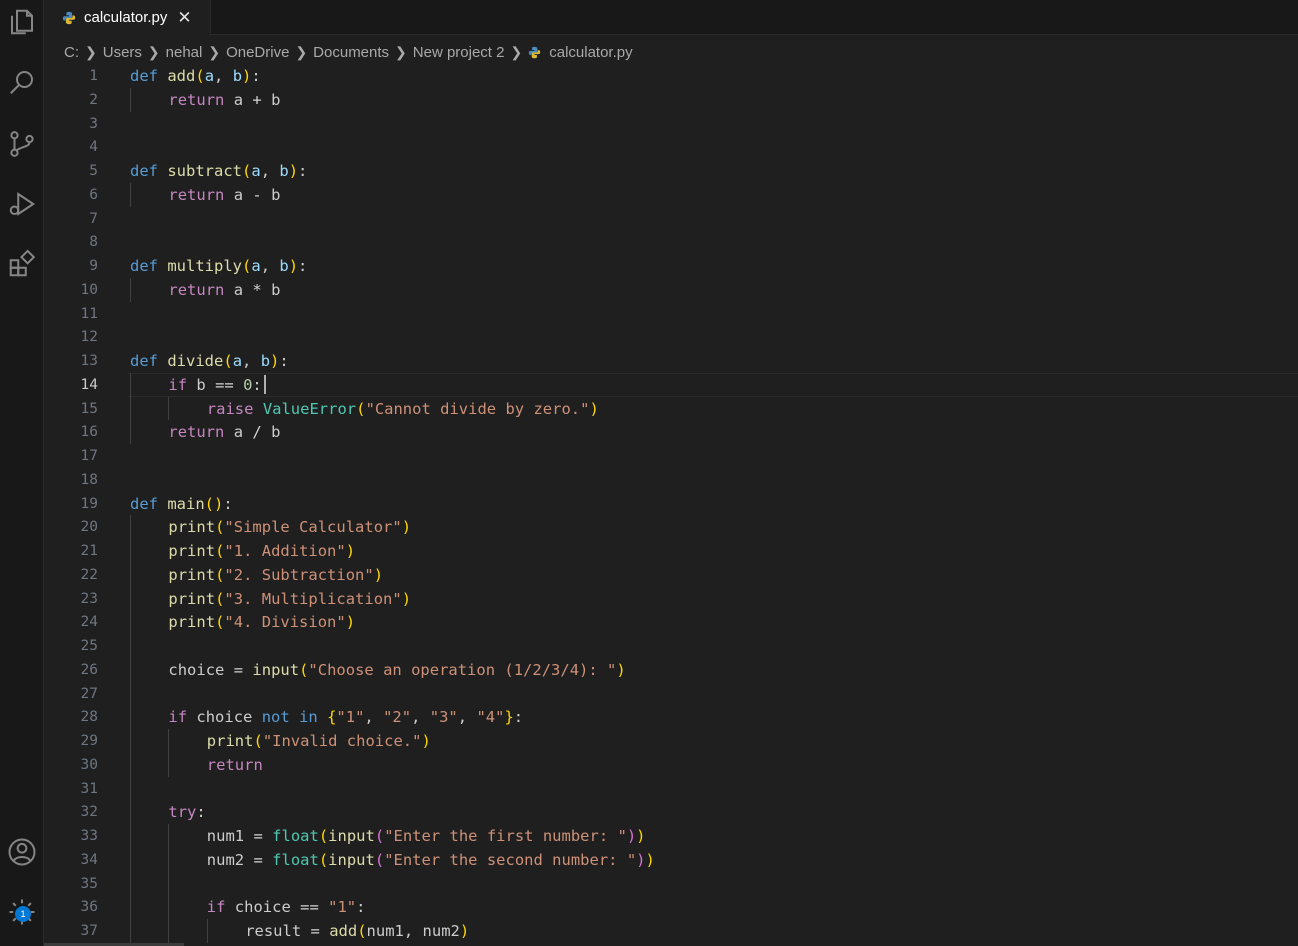 This screenshot has height=946, width=1298. Describe the element at coordinates (238, 194) in the screenshot. I see `code-token: a` at that location.